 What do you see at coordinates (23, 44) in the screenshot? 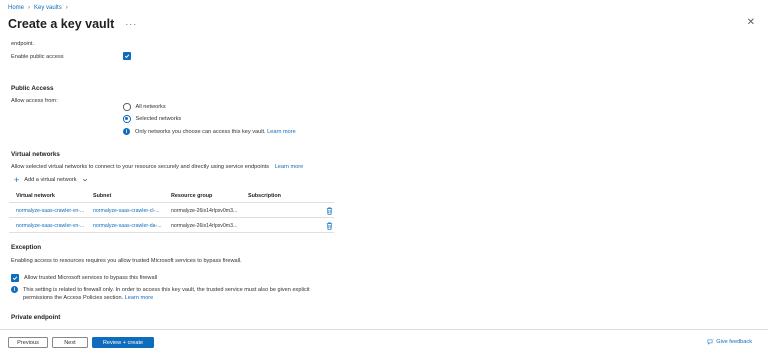
I see `endpoint-tail-text: endpoint.` at bounding box center [23, 44].